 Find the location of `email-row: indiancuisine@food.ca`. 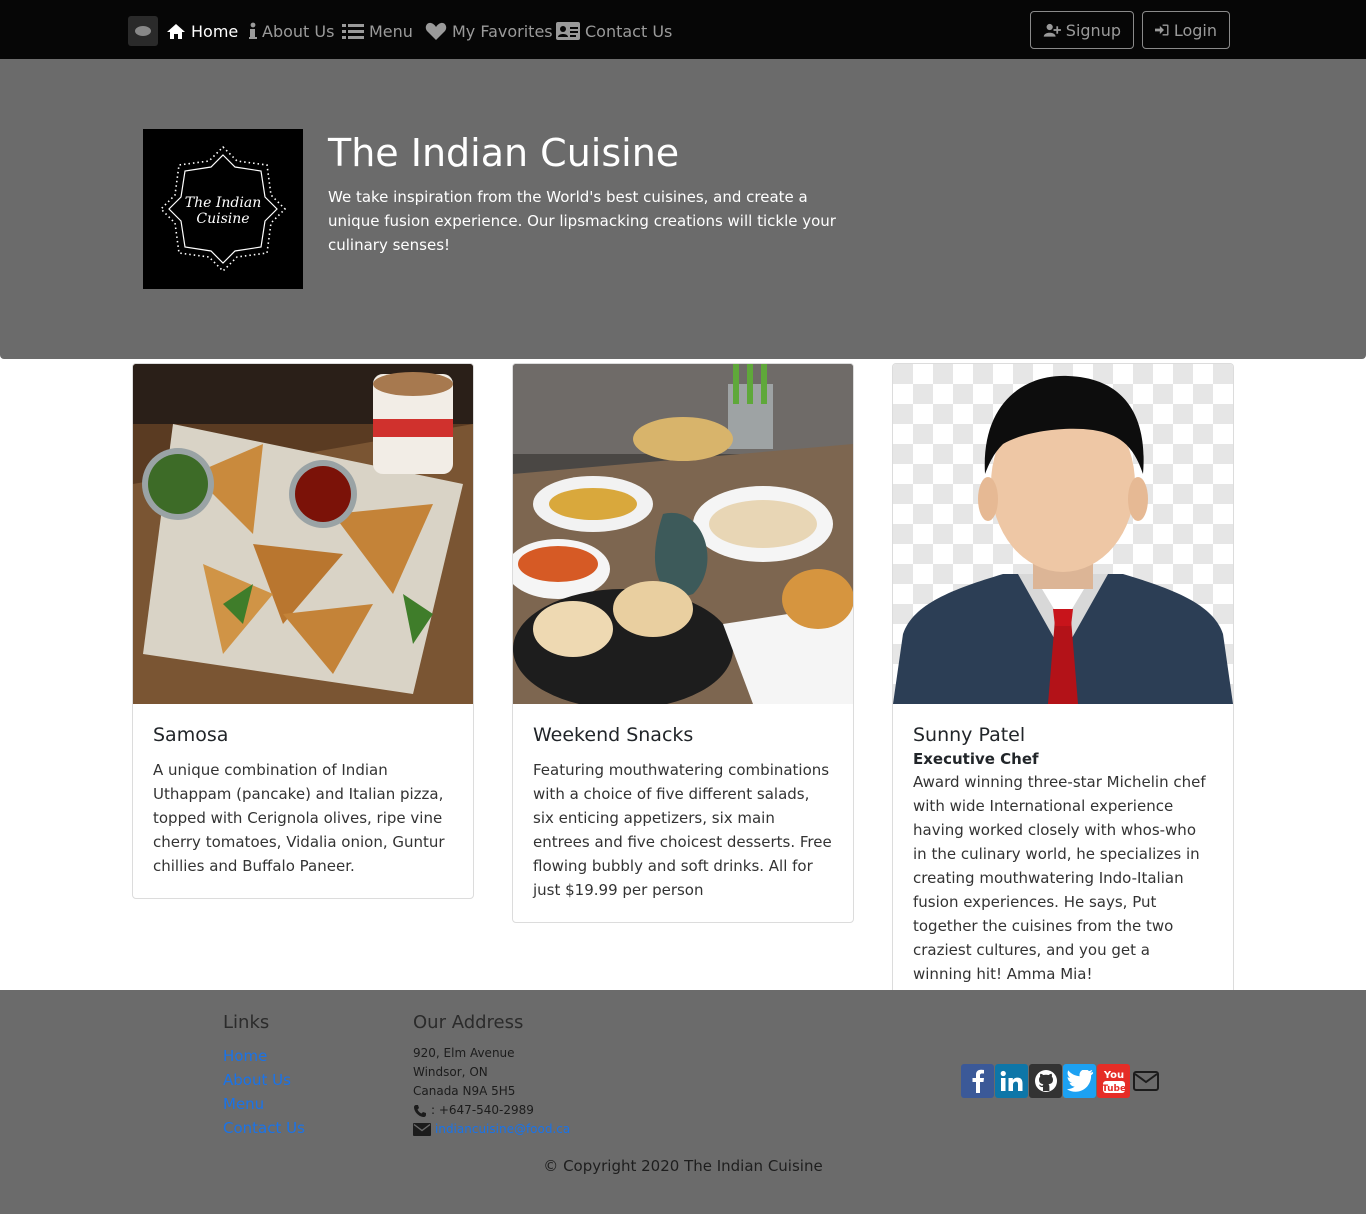

email-row: indiancuisine@food.ca is located at coordinates (491, 1129).